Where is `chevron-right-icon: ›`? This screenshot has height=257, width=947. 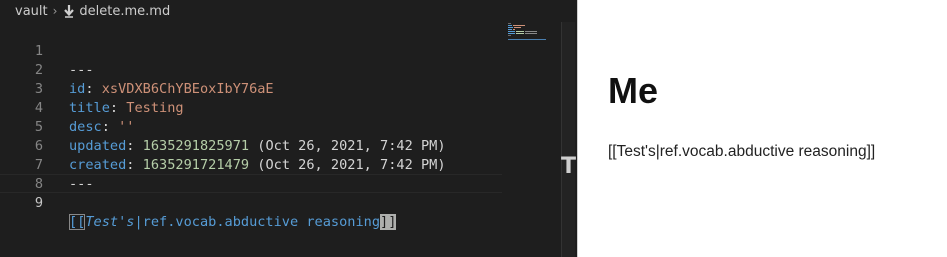 chevron-right-icon: › is located at coordinates (55, 11).